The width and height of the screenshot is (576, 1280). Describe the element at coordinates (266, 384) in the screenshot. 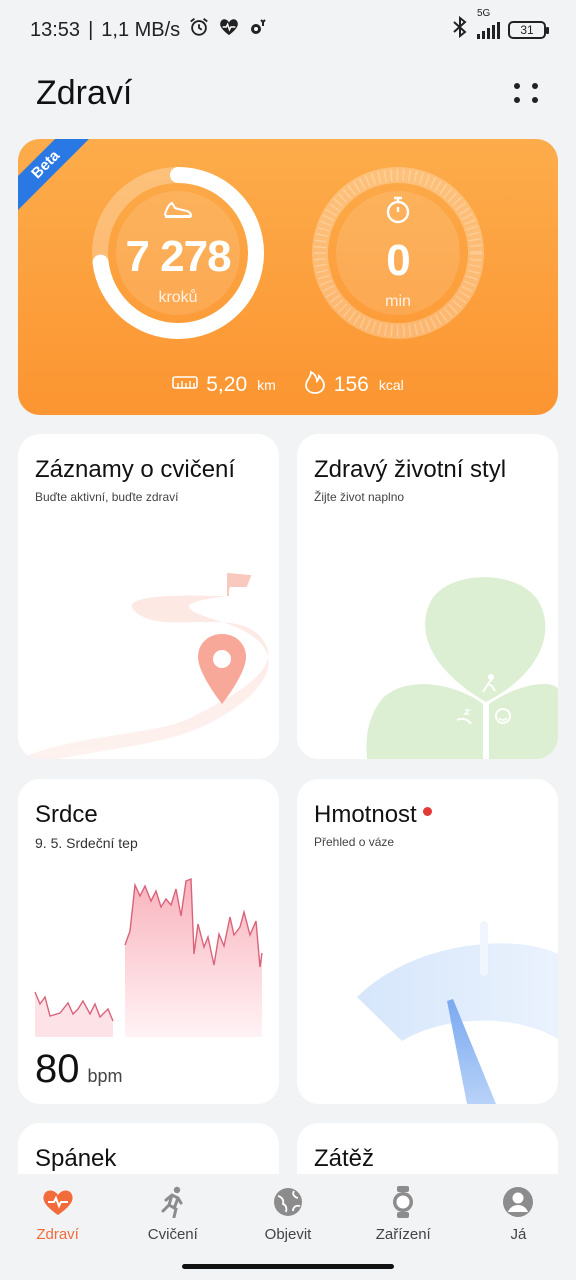

I see `distance-unit: km` at that location.